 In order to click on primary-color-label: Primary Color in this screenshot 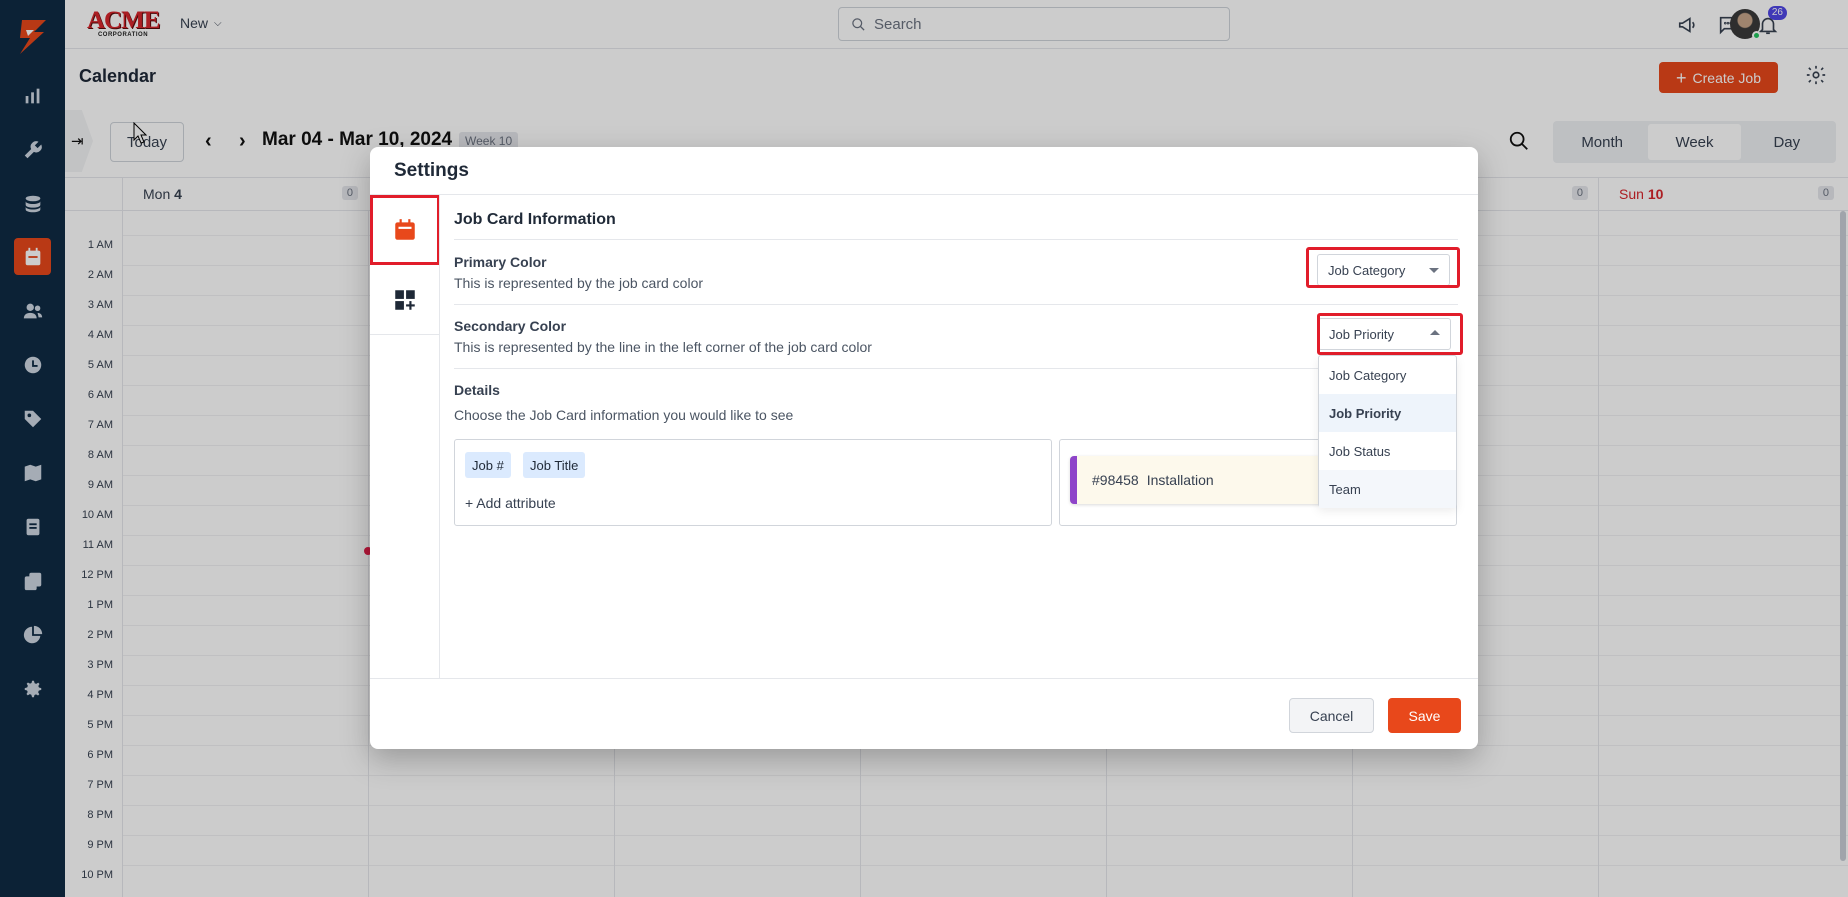, I will do `click(500, 262)`.